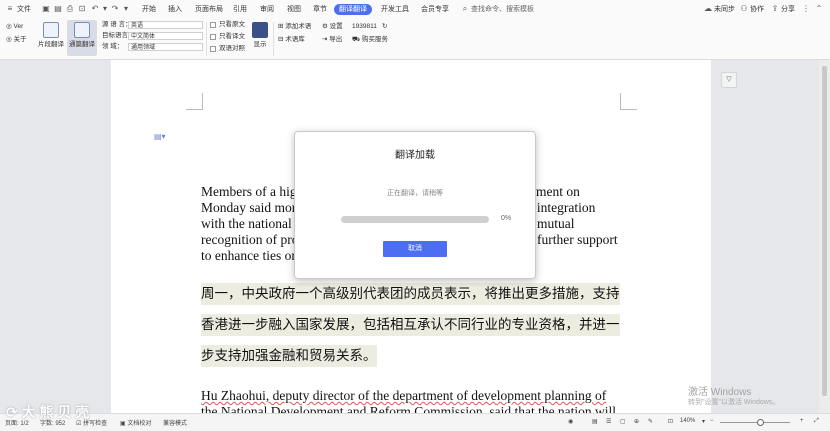 This screenshot has width=830, height=431. Describe the element at coordinates (82, 8) in the screenshot. I see `preview-icon: ⊡` at that location.